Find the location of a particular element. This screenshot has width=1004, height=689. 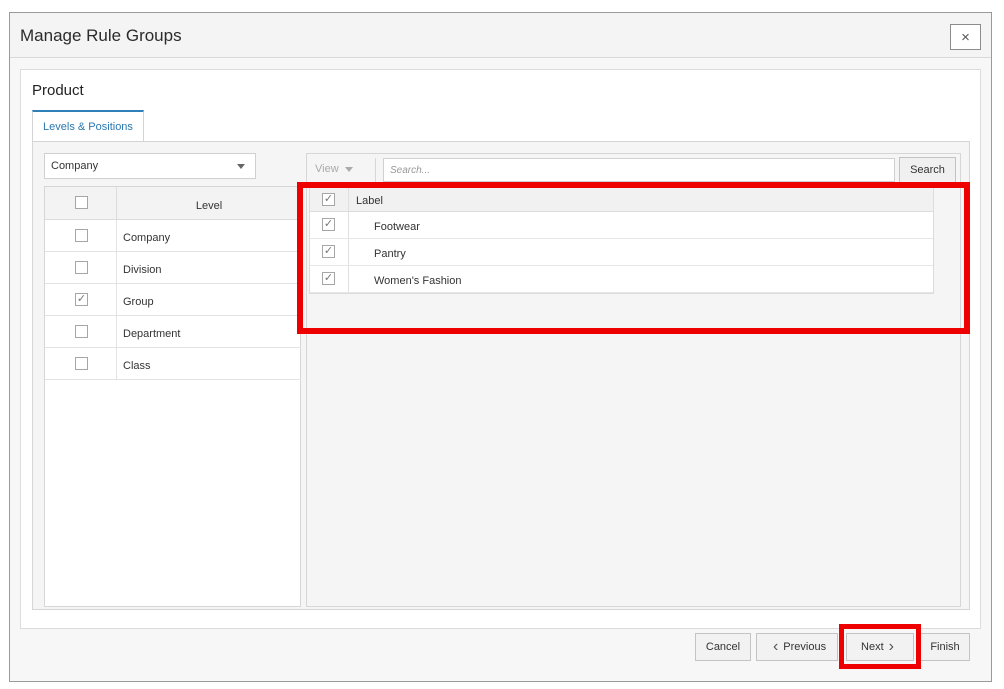

chevron-left-icon: ‹ is located at coordinates (775, 646).